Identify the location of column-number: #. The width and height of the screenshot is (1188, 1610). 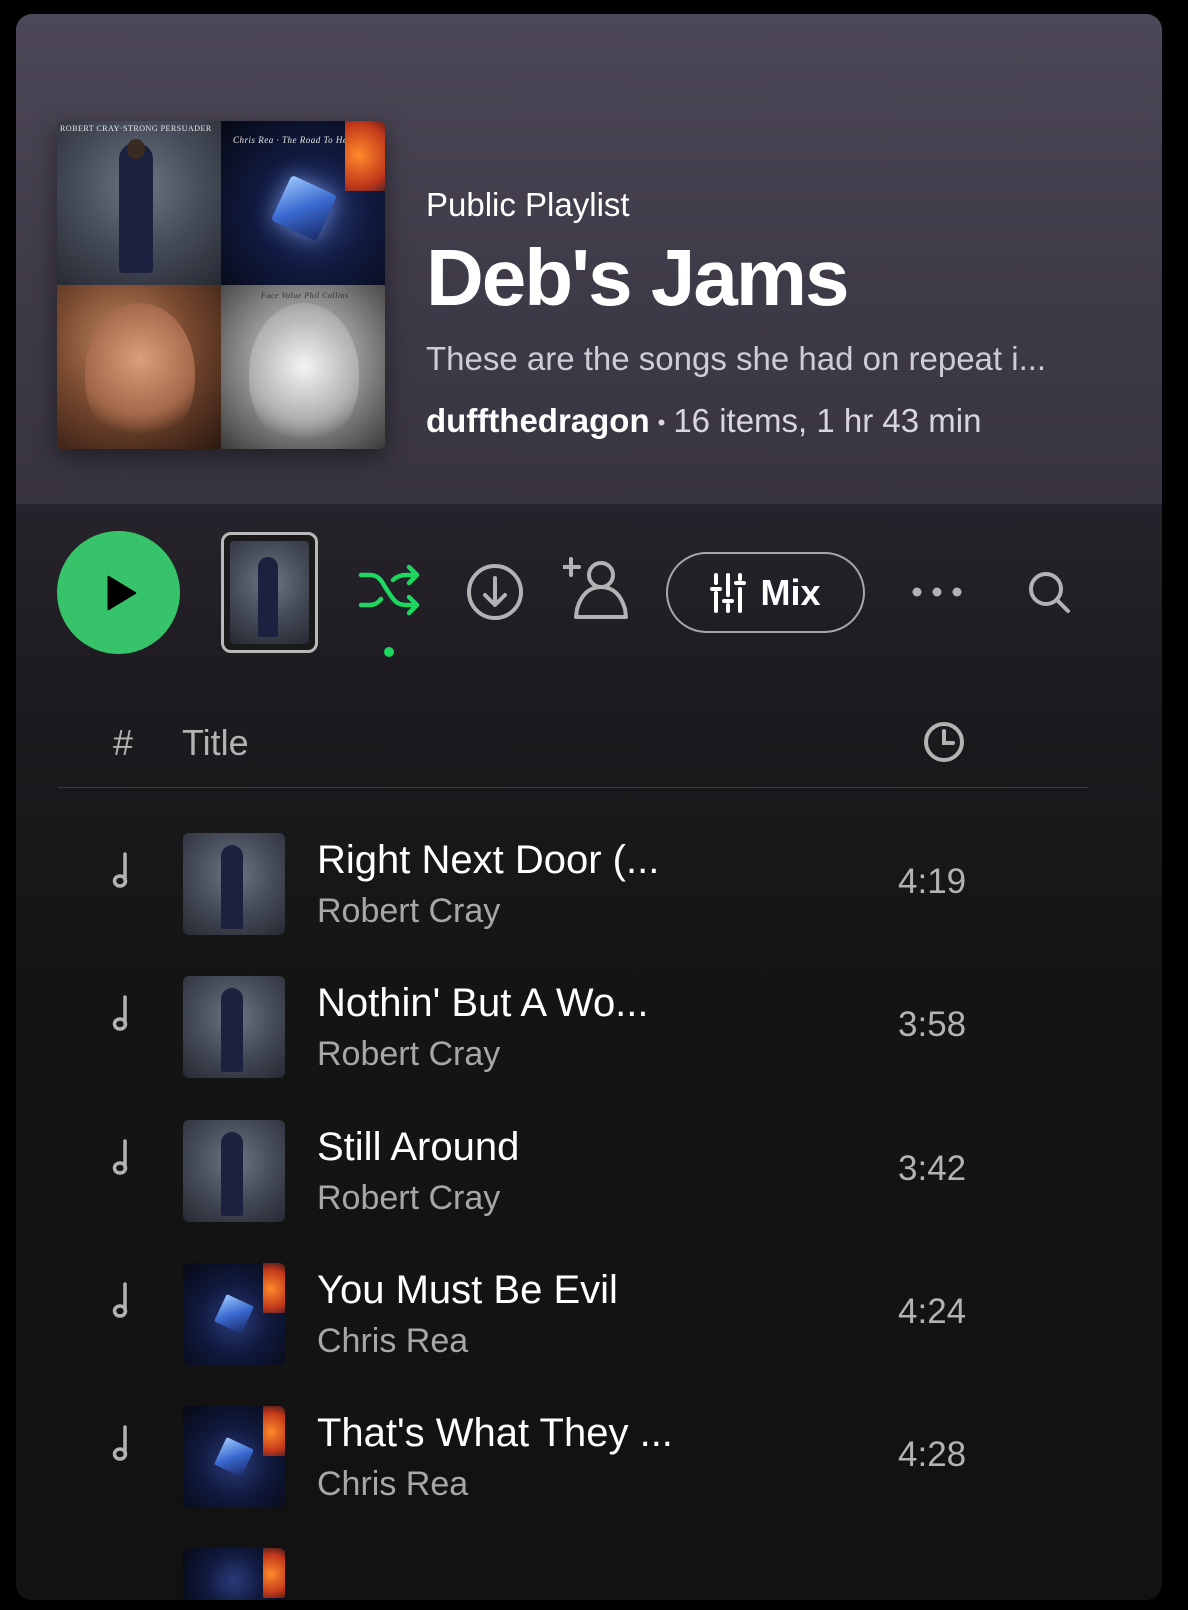
(123, 742).